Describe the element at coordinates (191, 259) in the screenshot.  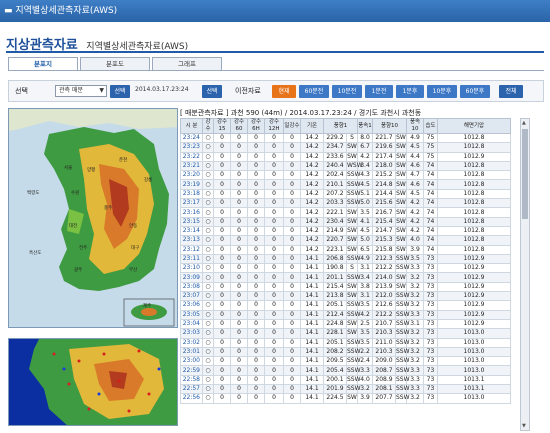
I see `table-cell: 23:11` at that location.